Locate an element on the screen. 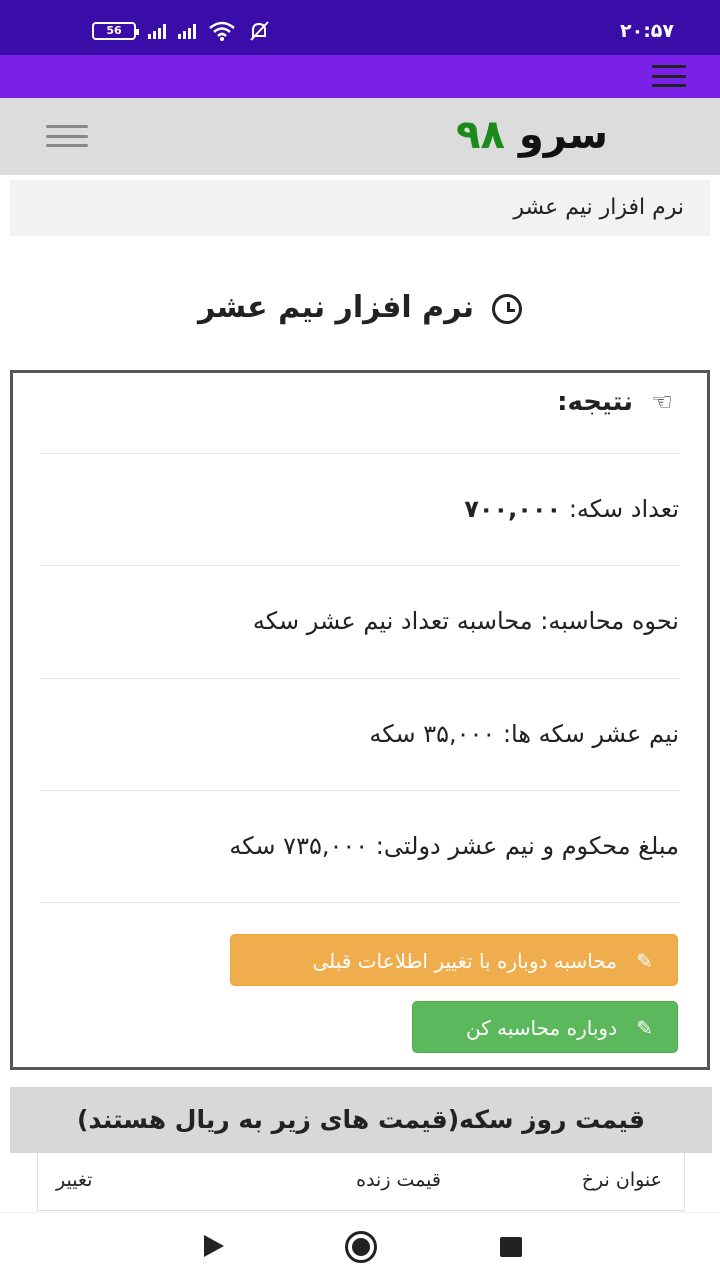 This screenshot has height=1280, width=720. site-logo: سرو ۹۸ is located at coordinates (532, 135).